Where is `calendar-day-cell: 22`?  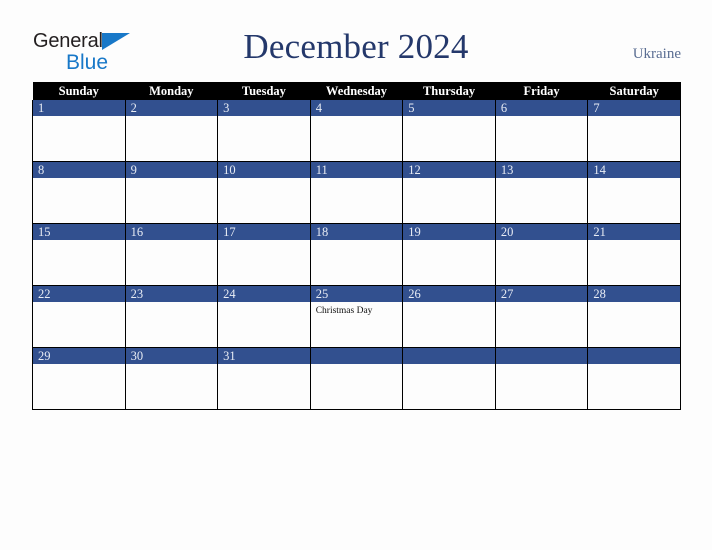 calendar-day-cell: 22 is located at coordinates (79, 316).